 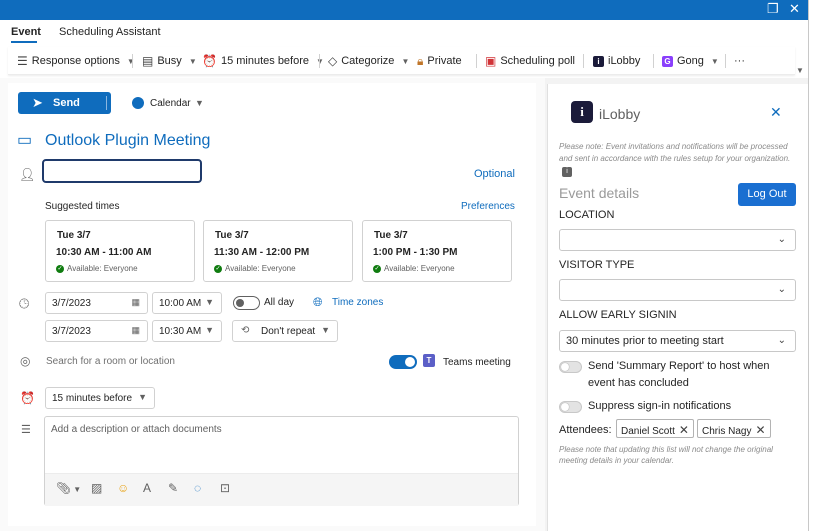 What do you see at coordinates (773, 9) in the screenshot?
I see `restore-window-icon: ❐` at bounding box center [773, 9].